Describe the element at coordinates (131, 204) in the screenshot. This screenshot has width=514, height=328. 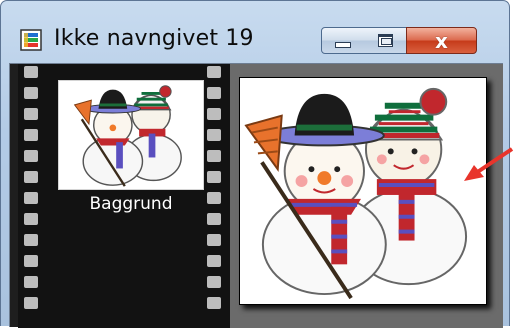
I see `layer-name-label: Baggrund` at that location.